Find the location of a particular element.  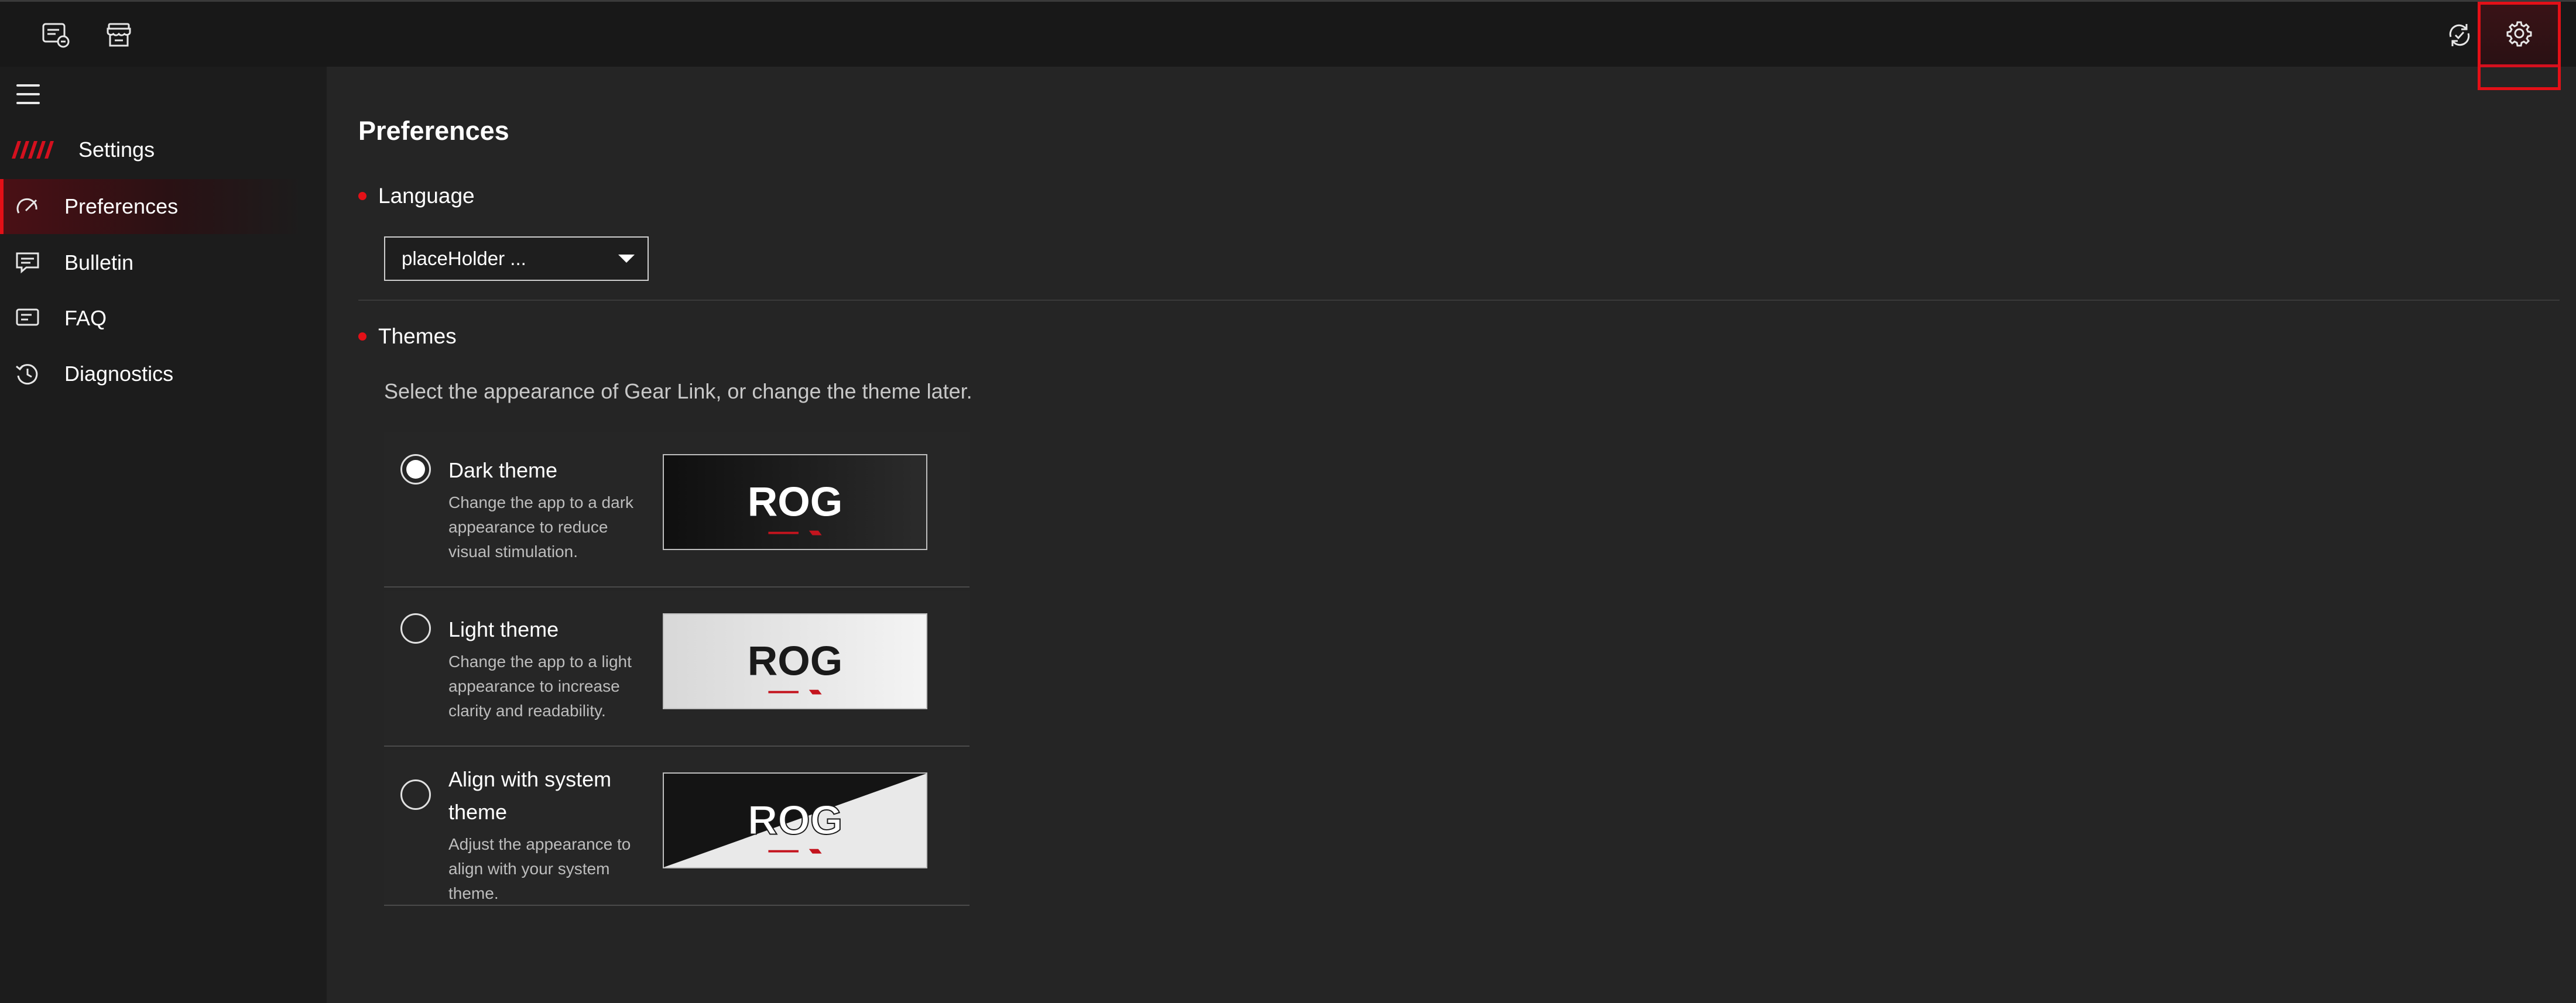

section-divider is located at coordinates (1459, 300).